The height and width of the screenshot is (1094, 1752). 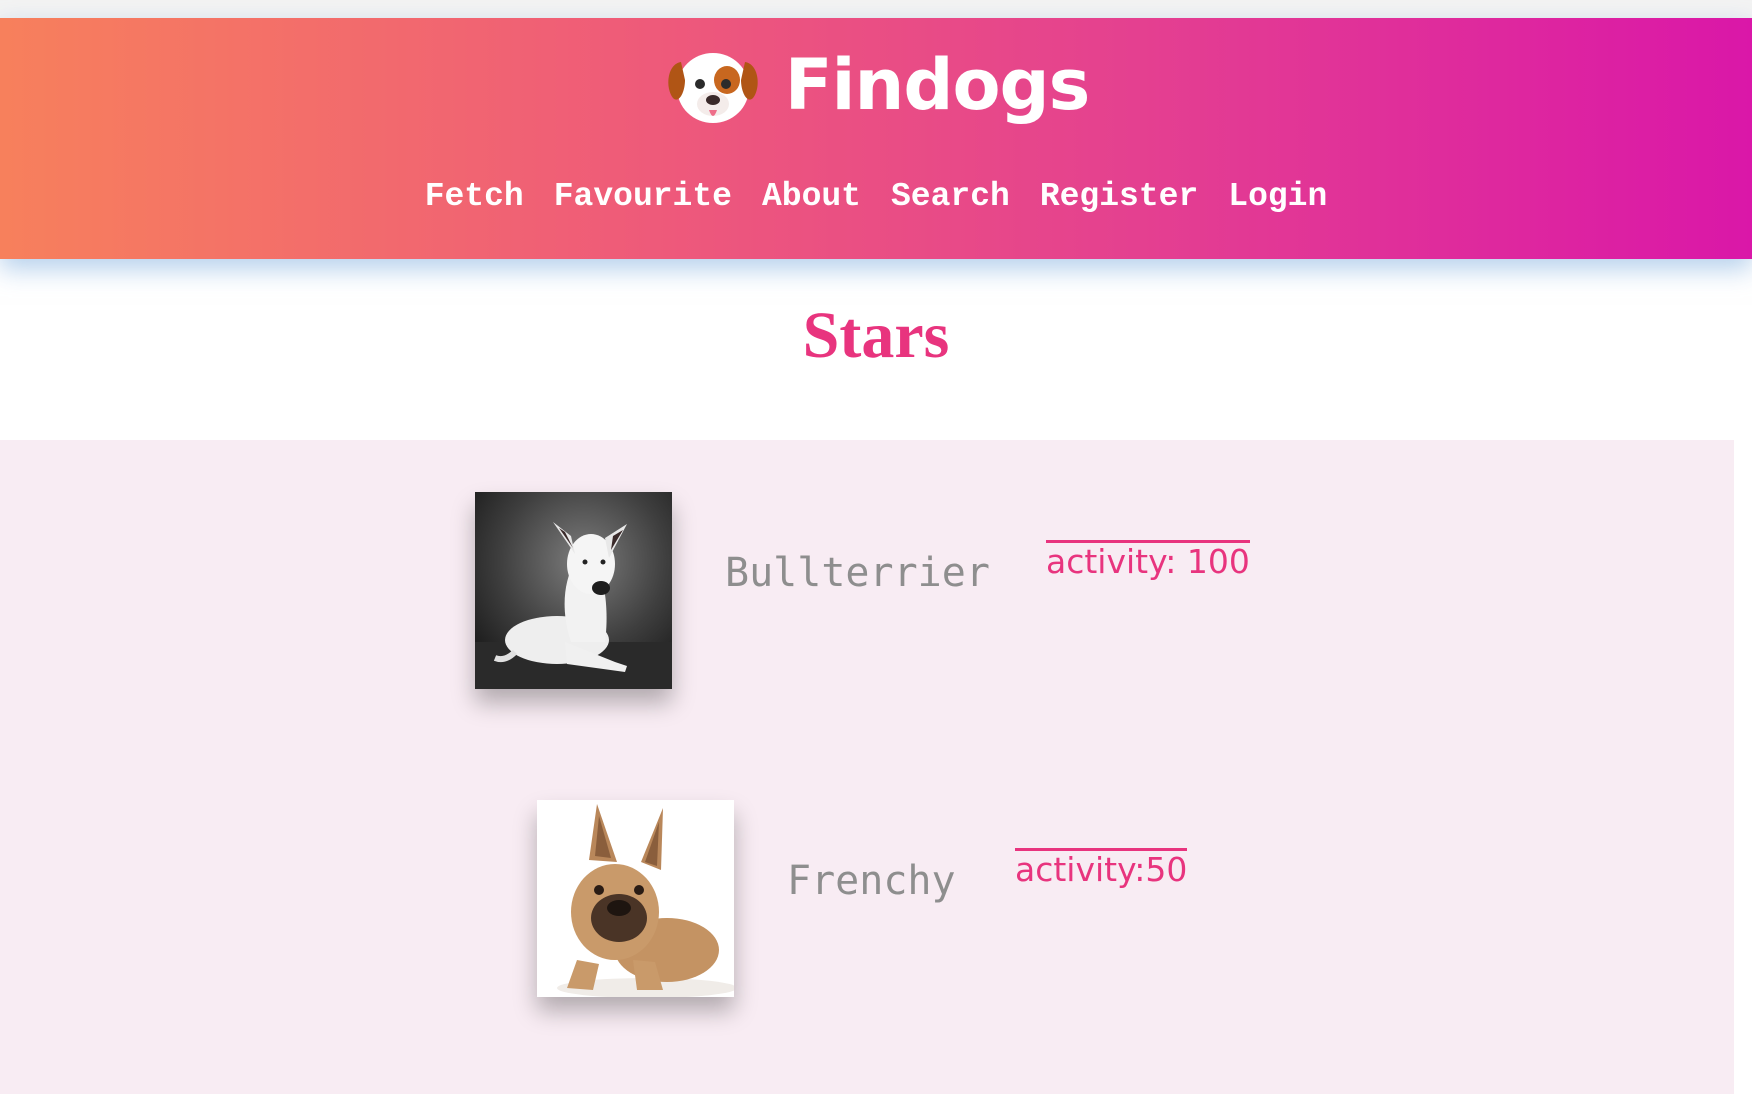 I want to click on dog-card: Frenchy activity:50, so click(x=887, y=898).